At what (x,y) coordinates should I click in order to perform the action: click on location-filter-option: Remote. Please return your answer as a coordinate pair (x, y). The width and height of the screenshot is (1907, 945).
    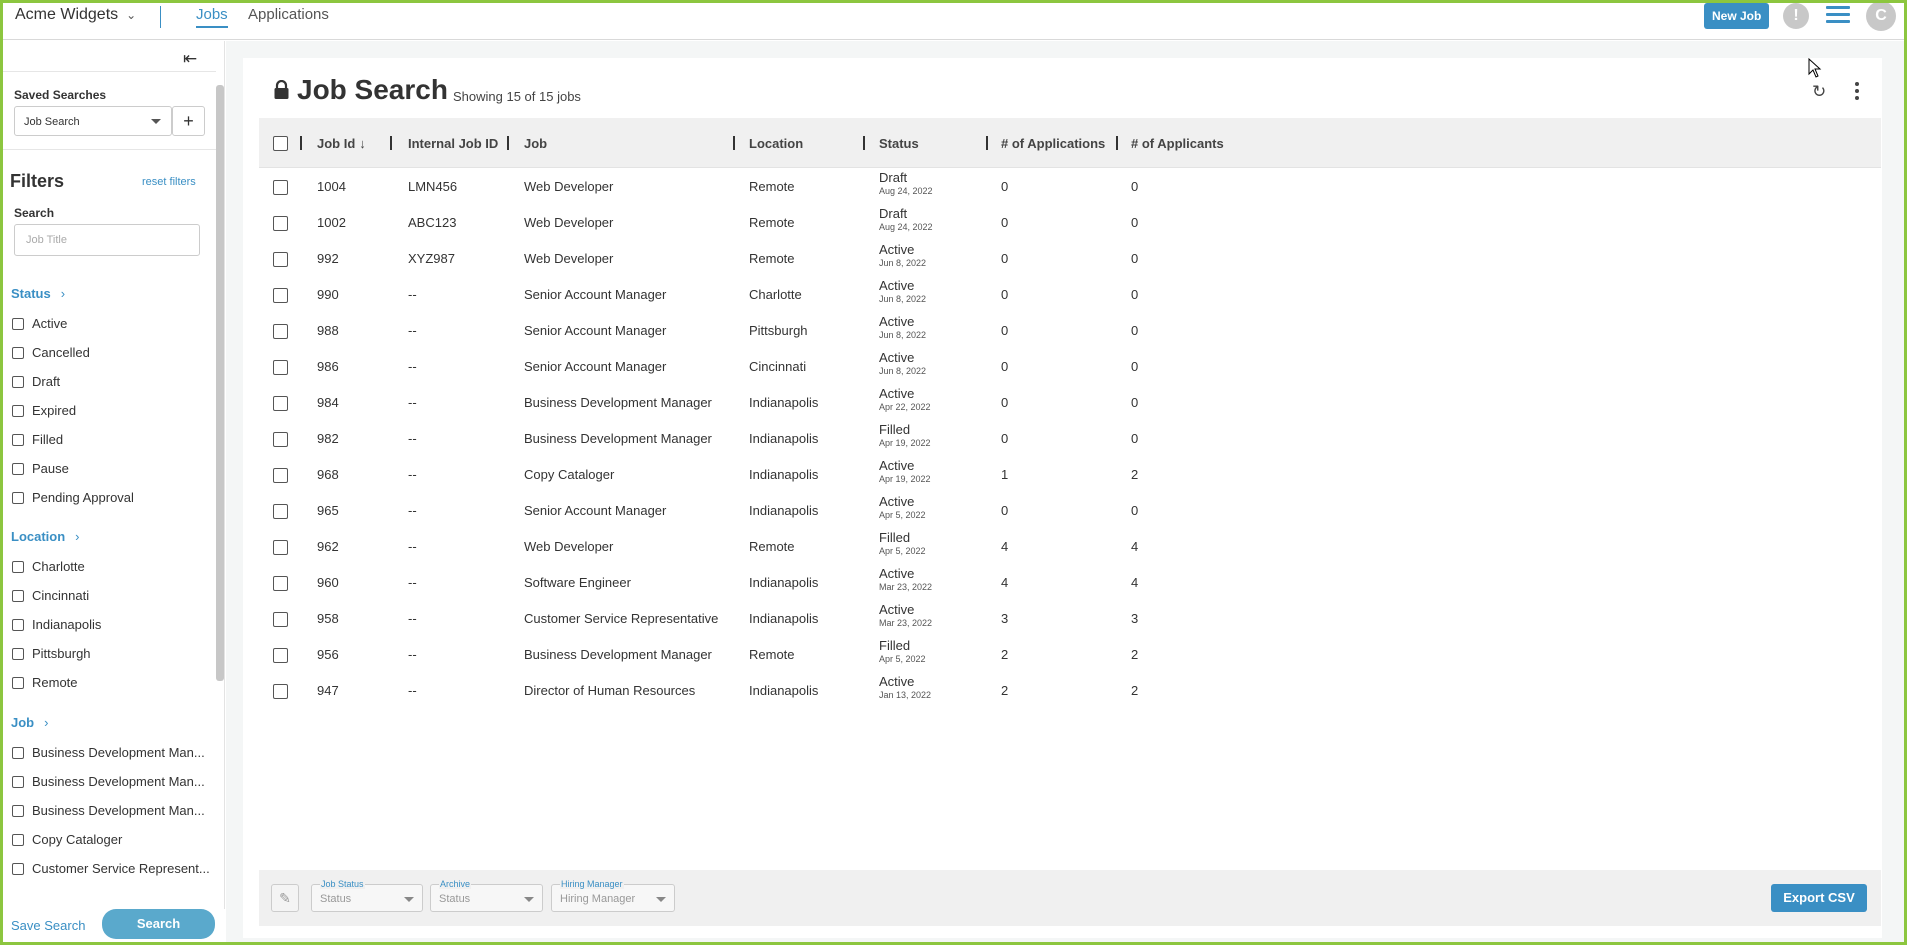
    Looking at the image, I should click on (45, 682).